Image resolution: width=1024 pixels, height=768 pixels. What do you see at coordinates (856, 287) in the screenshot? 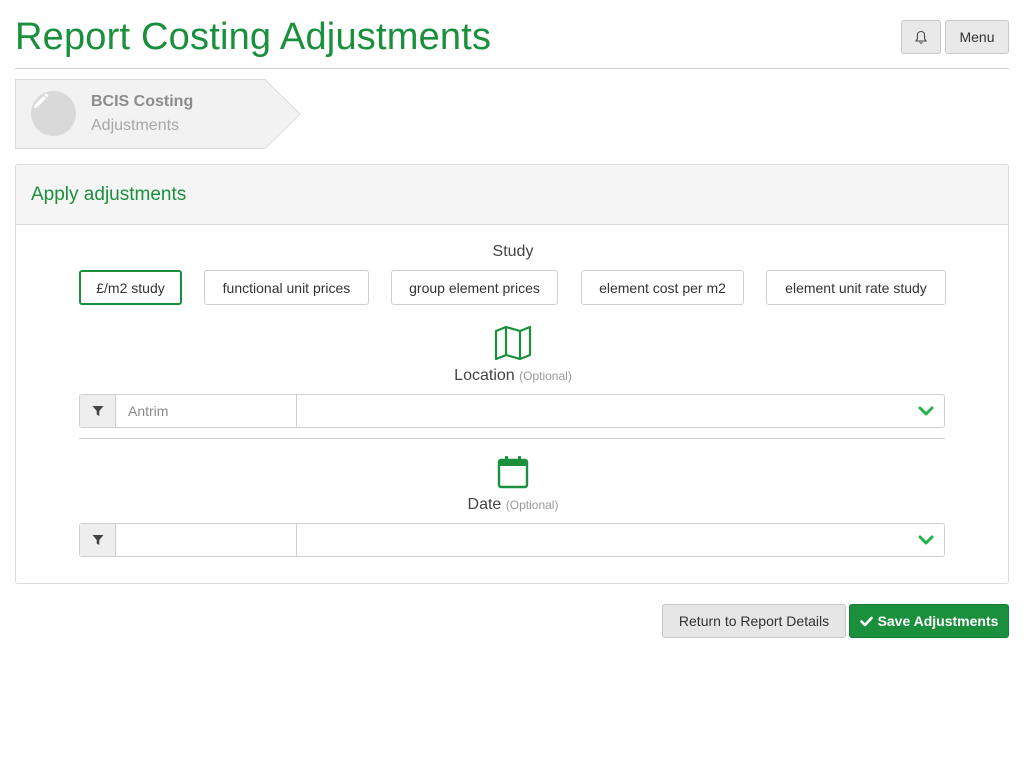
I see `study-option-element-unit-rate-study: element unit rate study` at bounding box center [856, 287].